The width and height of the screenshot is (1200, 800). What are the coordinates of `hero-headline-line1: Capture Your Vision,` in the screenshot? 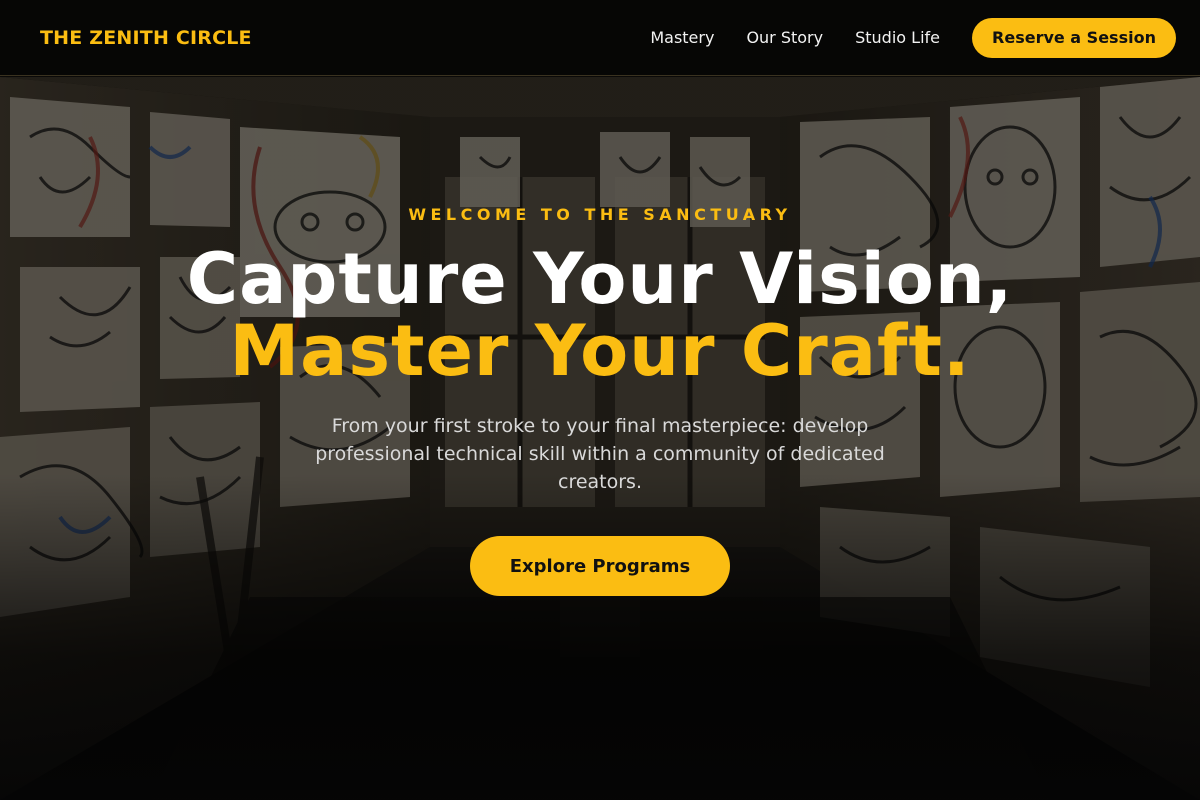 It's located at (600, 279).